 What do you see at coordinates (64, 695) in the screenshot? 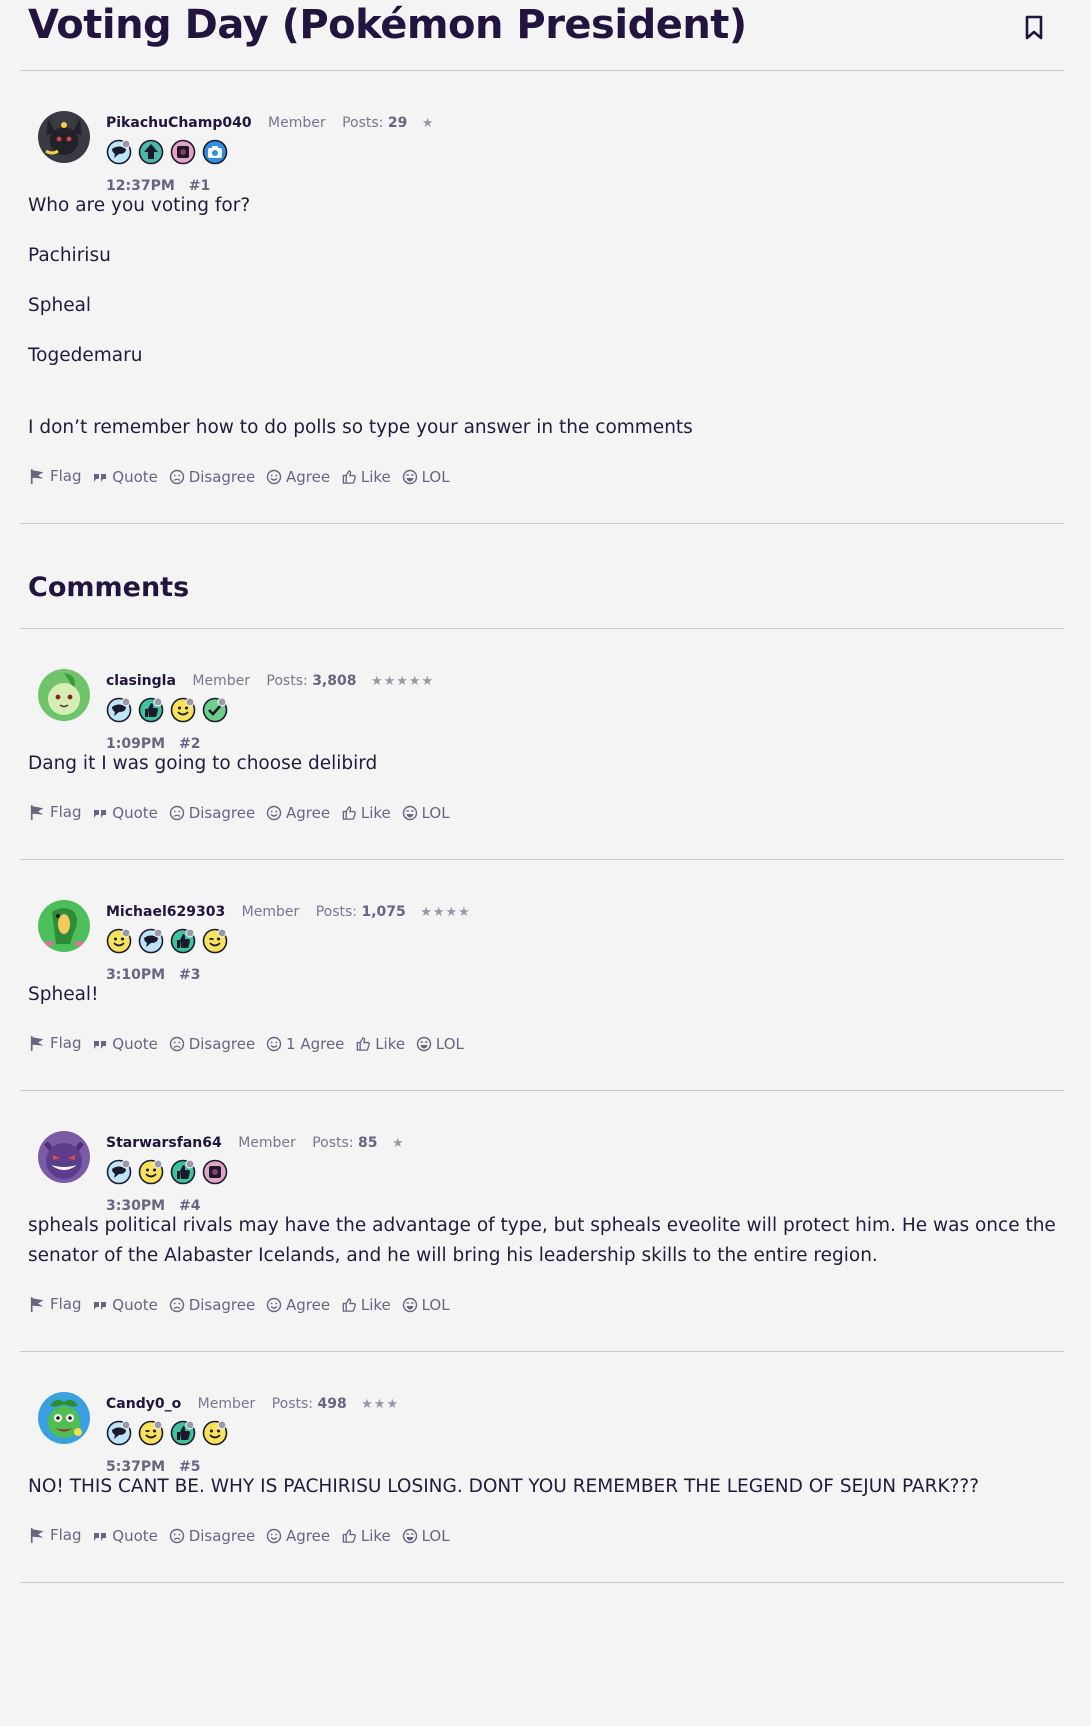
I see `chikorita-avatar` at bounding box center [64, 695].